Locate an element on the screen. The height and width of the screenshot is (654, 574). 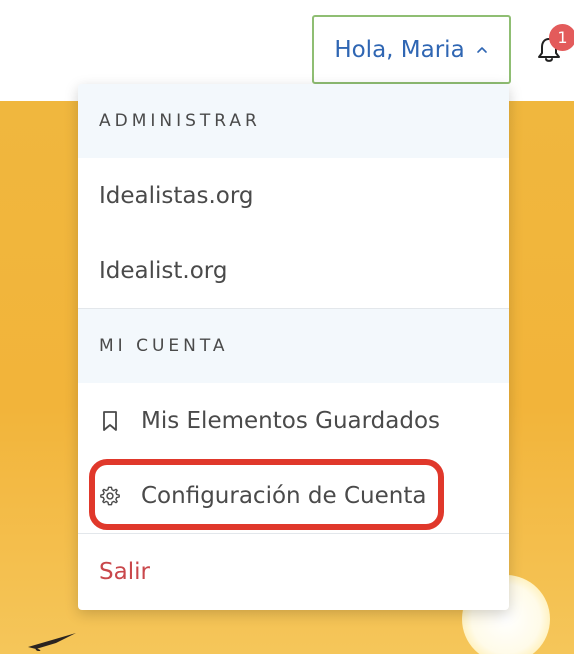
user-menu-button: Hola, Maria is located at coordinates (411, 49).